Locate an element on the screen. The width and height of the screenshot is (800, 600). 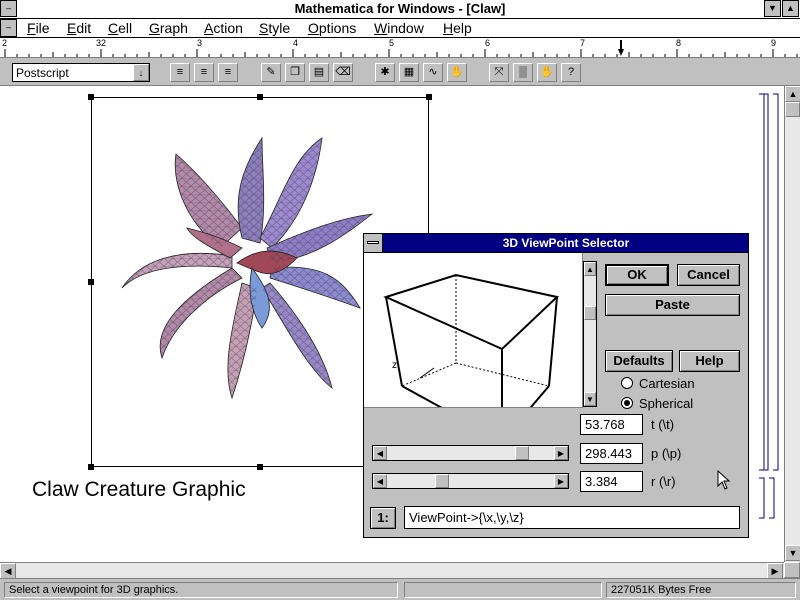
p-slider: ◀ ▶ is located at coordinates (470, 453).